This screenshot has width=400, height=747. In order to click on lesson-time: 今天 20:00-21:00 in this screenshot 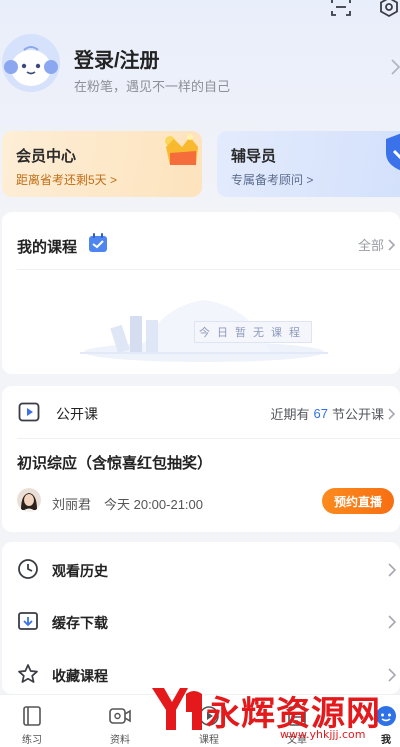, I will do `click(154, 504)`.